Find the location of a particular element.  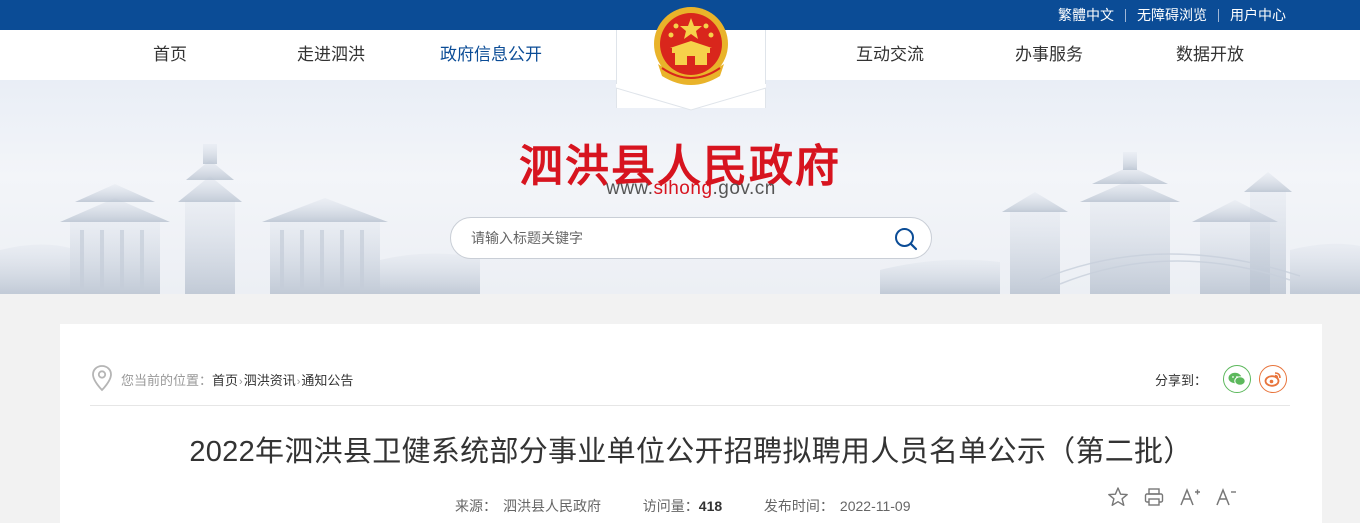

views-label: 访问量： is located at coordinates (670, 506).